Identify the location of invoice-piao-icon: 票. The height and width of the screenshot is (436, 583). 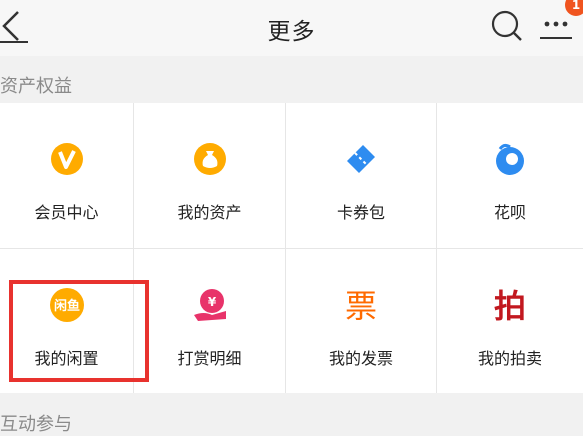
(361, 306).